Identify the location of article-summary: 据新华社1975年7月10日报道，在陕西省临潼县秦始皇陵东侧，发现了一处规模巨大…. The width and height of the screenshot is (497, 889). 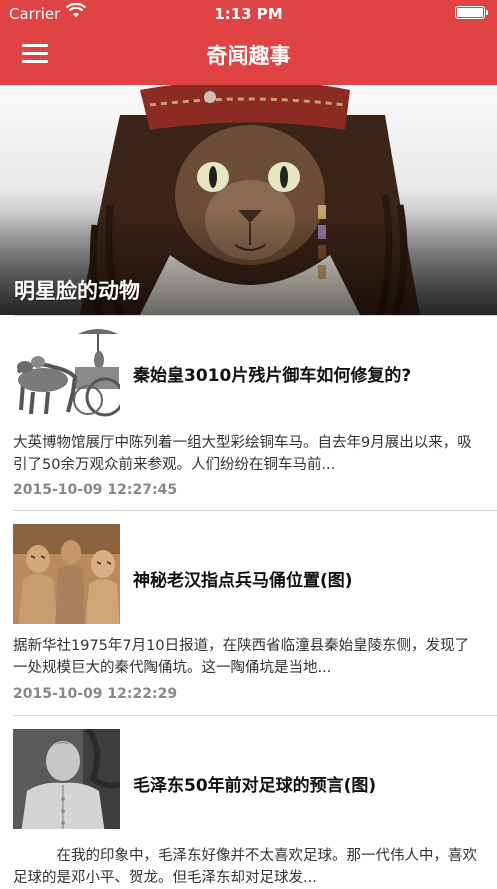
(241, 657).